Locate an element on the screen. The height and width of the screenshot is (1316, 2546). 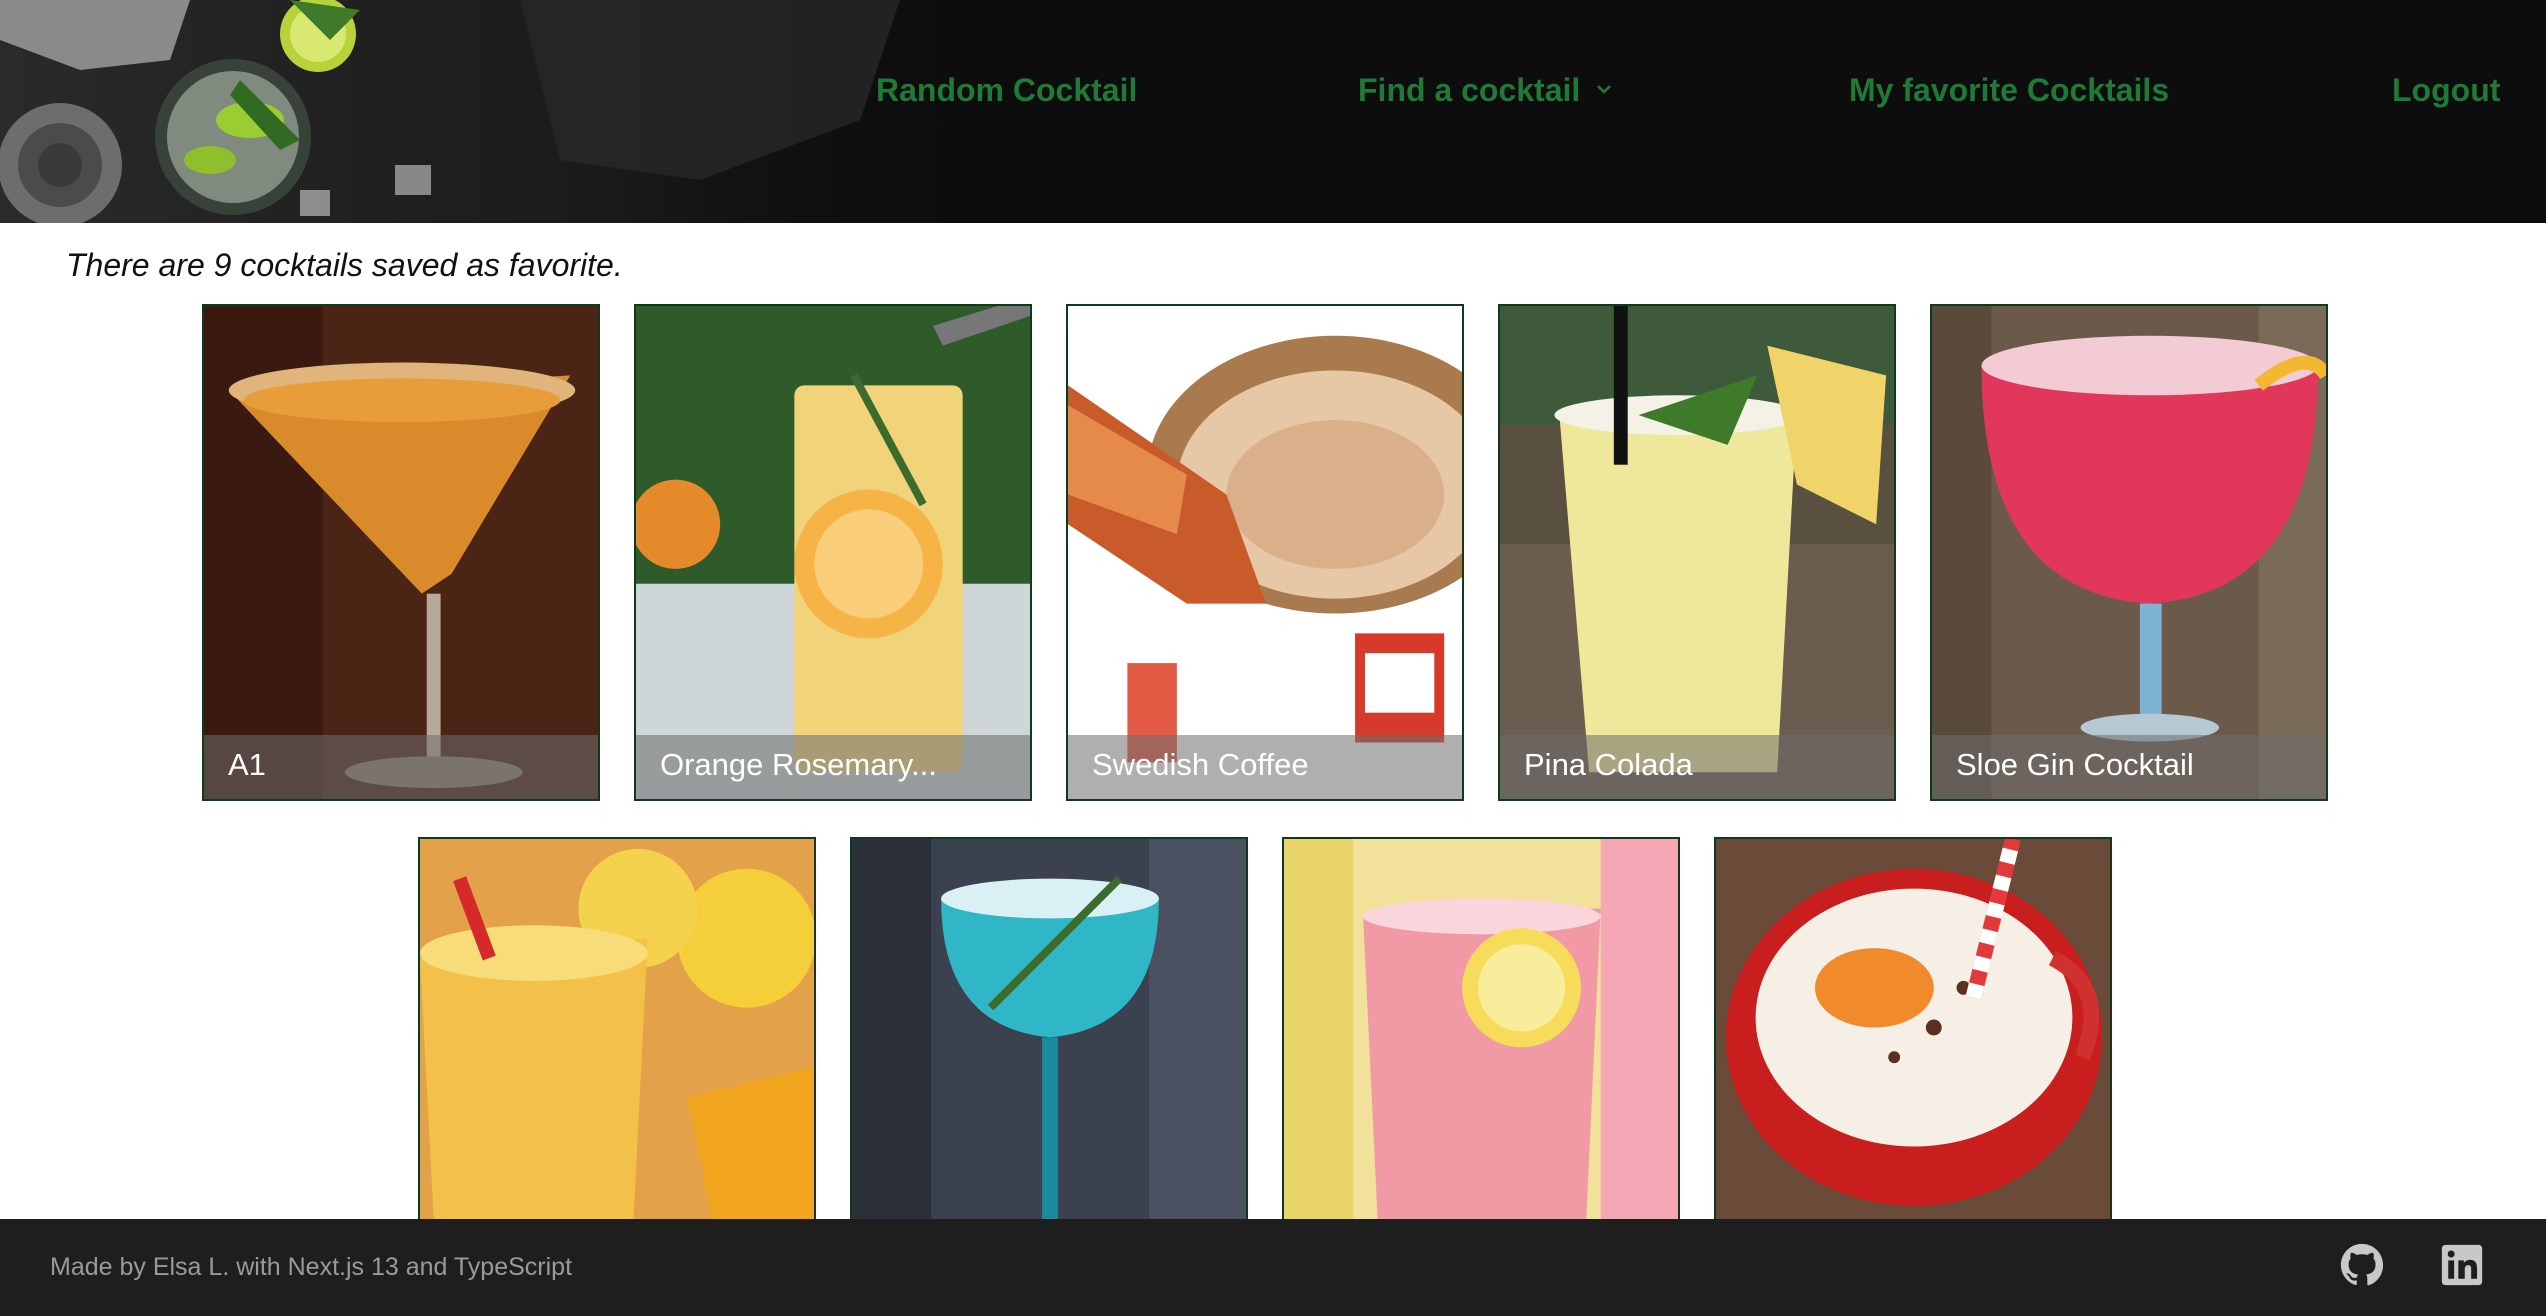
nav-logout: Logout is located at coordinates (2446, 90).